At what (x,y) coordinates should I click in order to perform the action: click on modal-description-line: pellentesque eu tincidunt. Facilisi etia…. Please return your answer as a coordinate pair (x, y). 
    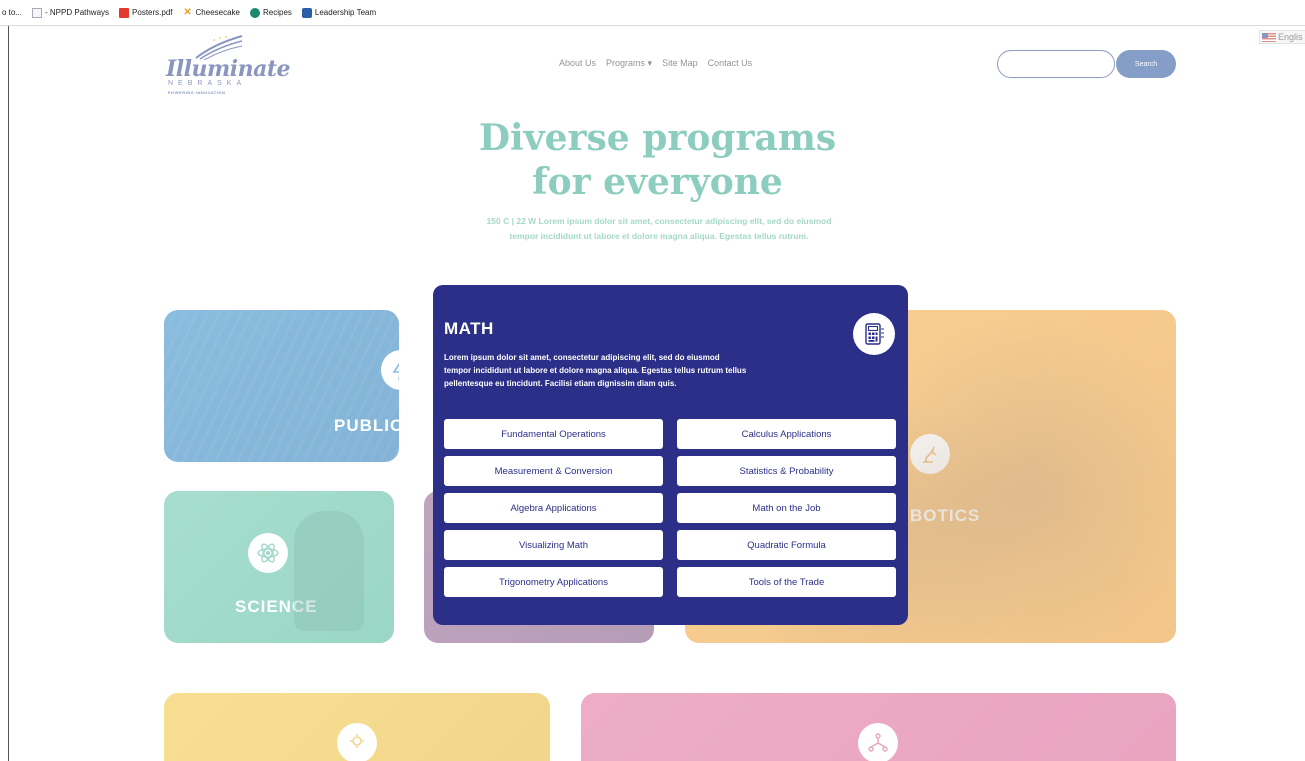
    Looking at the image, I should click on (560, 383).